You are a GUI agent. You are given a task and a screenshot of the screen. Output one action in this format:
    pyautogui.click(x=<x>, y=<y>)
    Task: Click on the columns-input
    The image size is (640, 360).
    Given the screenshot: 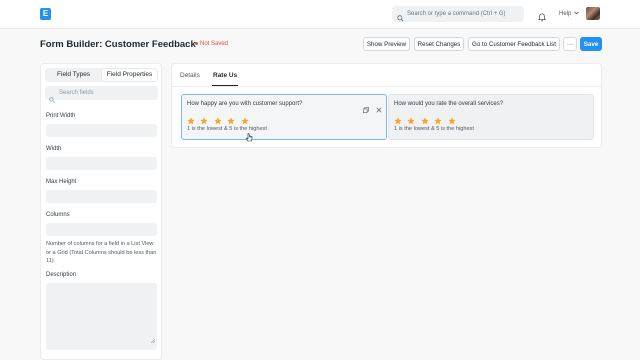 What is the action you would take?
    pyautogui.click(x=101, y=229)
    